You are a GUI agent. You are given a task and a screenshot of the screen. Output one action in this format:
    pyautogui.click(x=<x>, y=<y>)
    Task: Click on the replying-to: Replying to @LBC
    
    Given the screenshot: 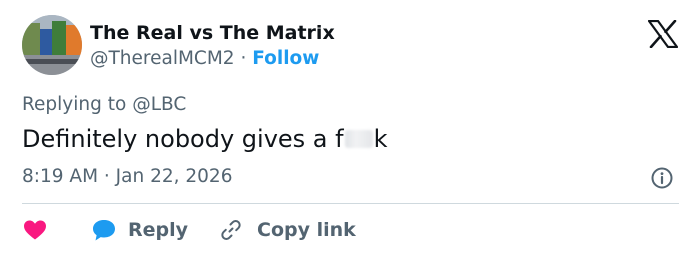 What is the action you would take?
    pyautogui.click(x=104, y=105)
    